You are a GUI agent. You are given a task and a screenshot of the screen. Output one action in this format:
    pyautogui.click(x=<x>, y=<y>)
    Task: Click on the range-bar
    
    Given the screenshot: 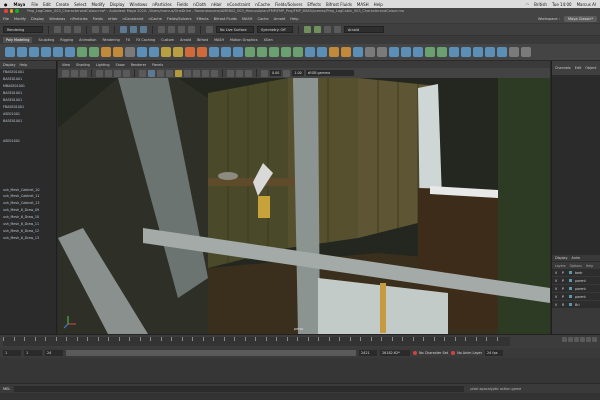 What is the action you would take?
    pyautogui.click(x=211, y=353)
    